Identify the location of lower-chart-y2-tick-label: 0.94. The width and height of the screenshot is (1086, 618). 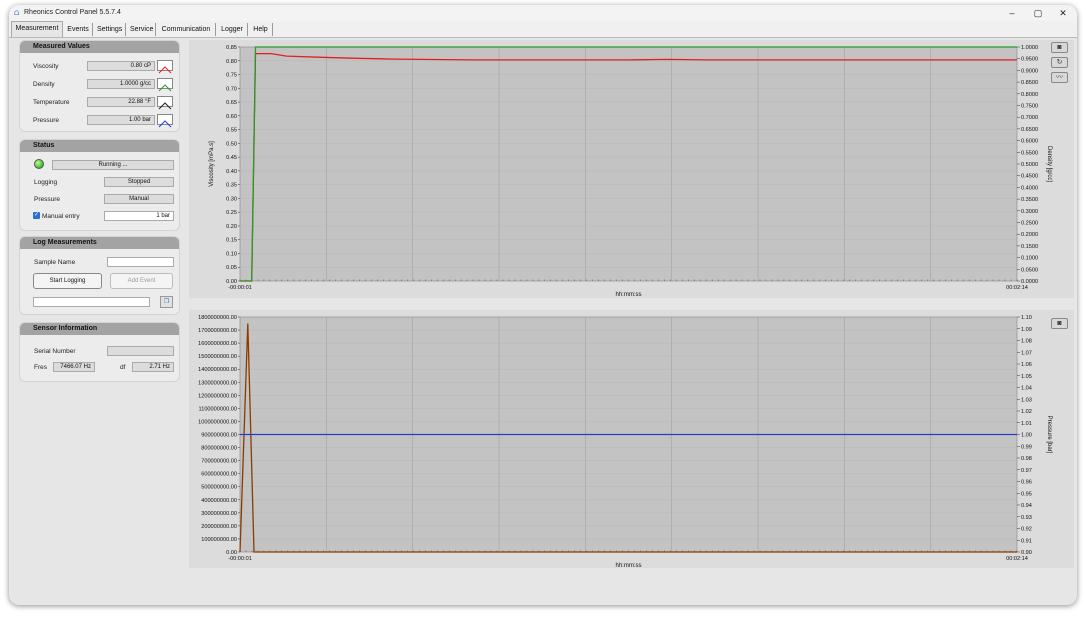
(1026, 506).